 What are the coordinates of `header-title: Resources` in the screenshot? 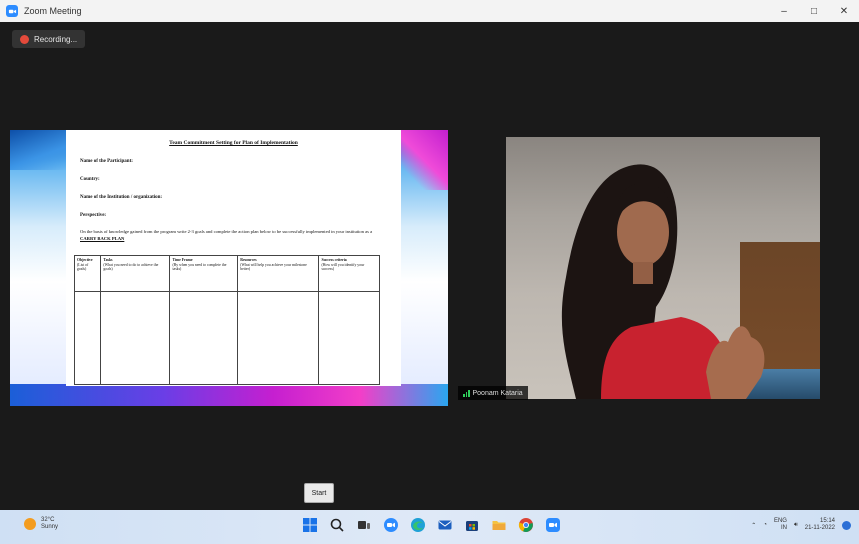 It's located at (248, 260).